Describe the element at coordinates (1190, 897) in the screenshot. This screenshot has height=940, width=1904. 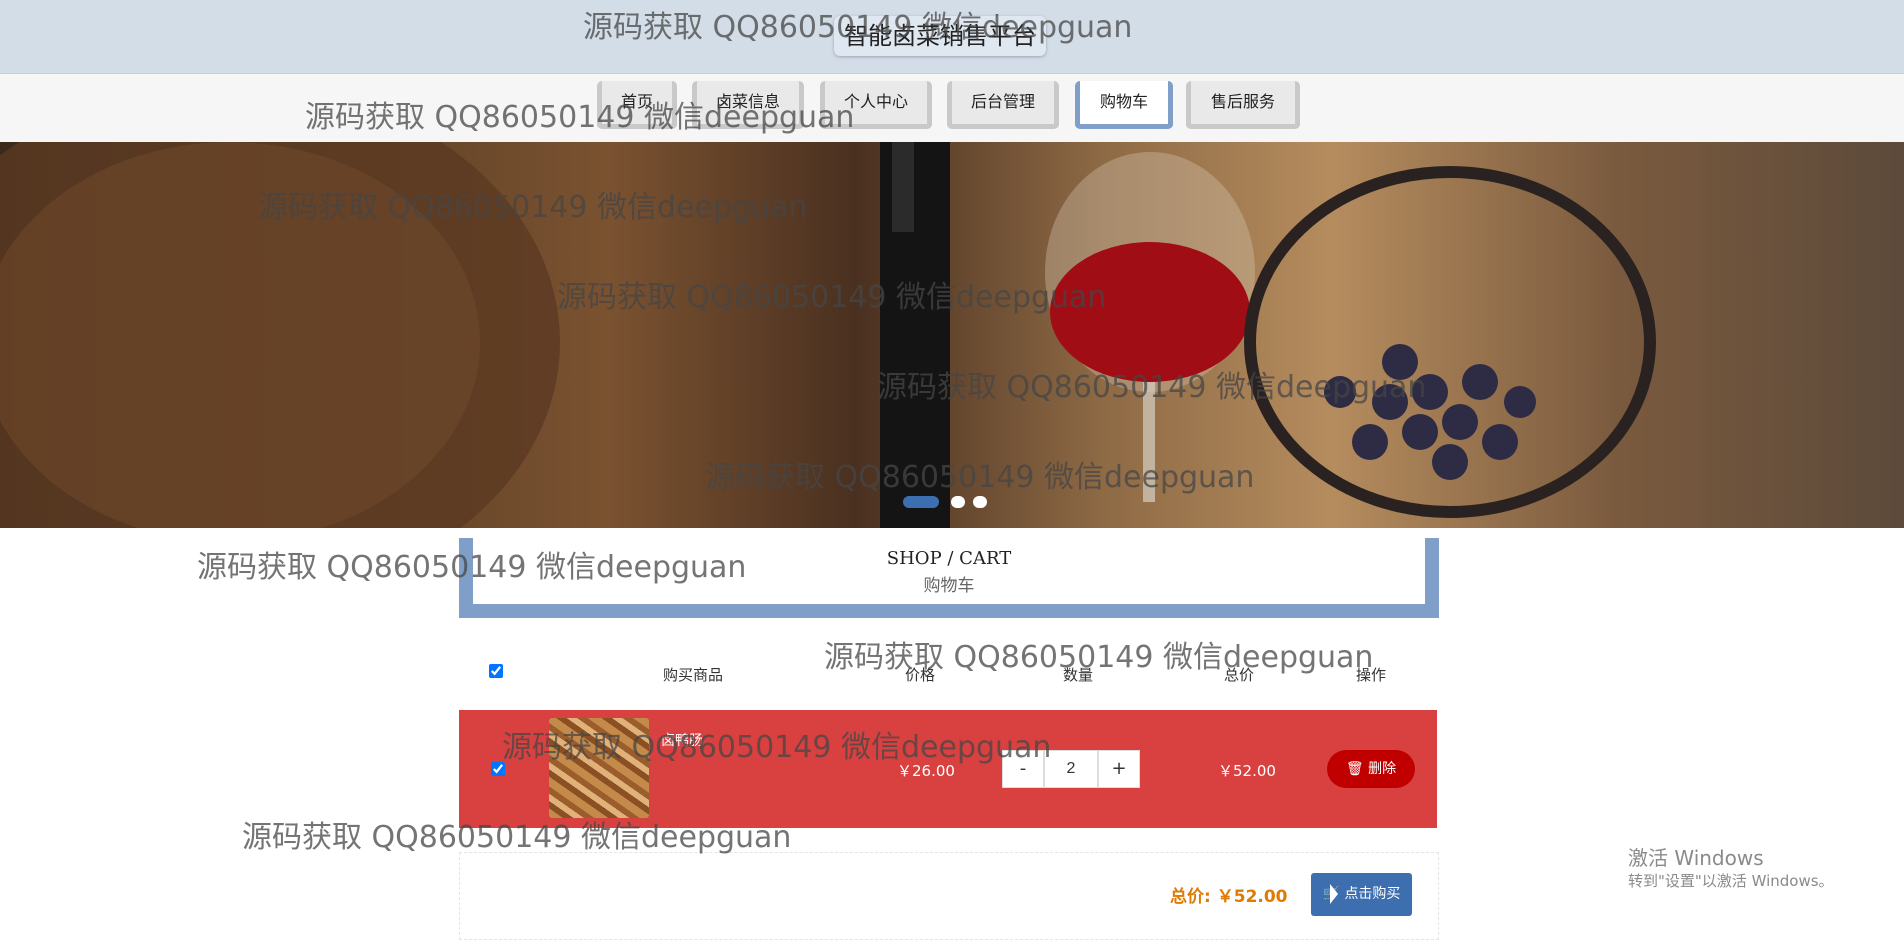
I see `total-label: 总价:` at that location.